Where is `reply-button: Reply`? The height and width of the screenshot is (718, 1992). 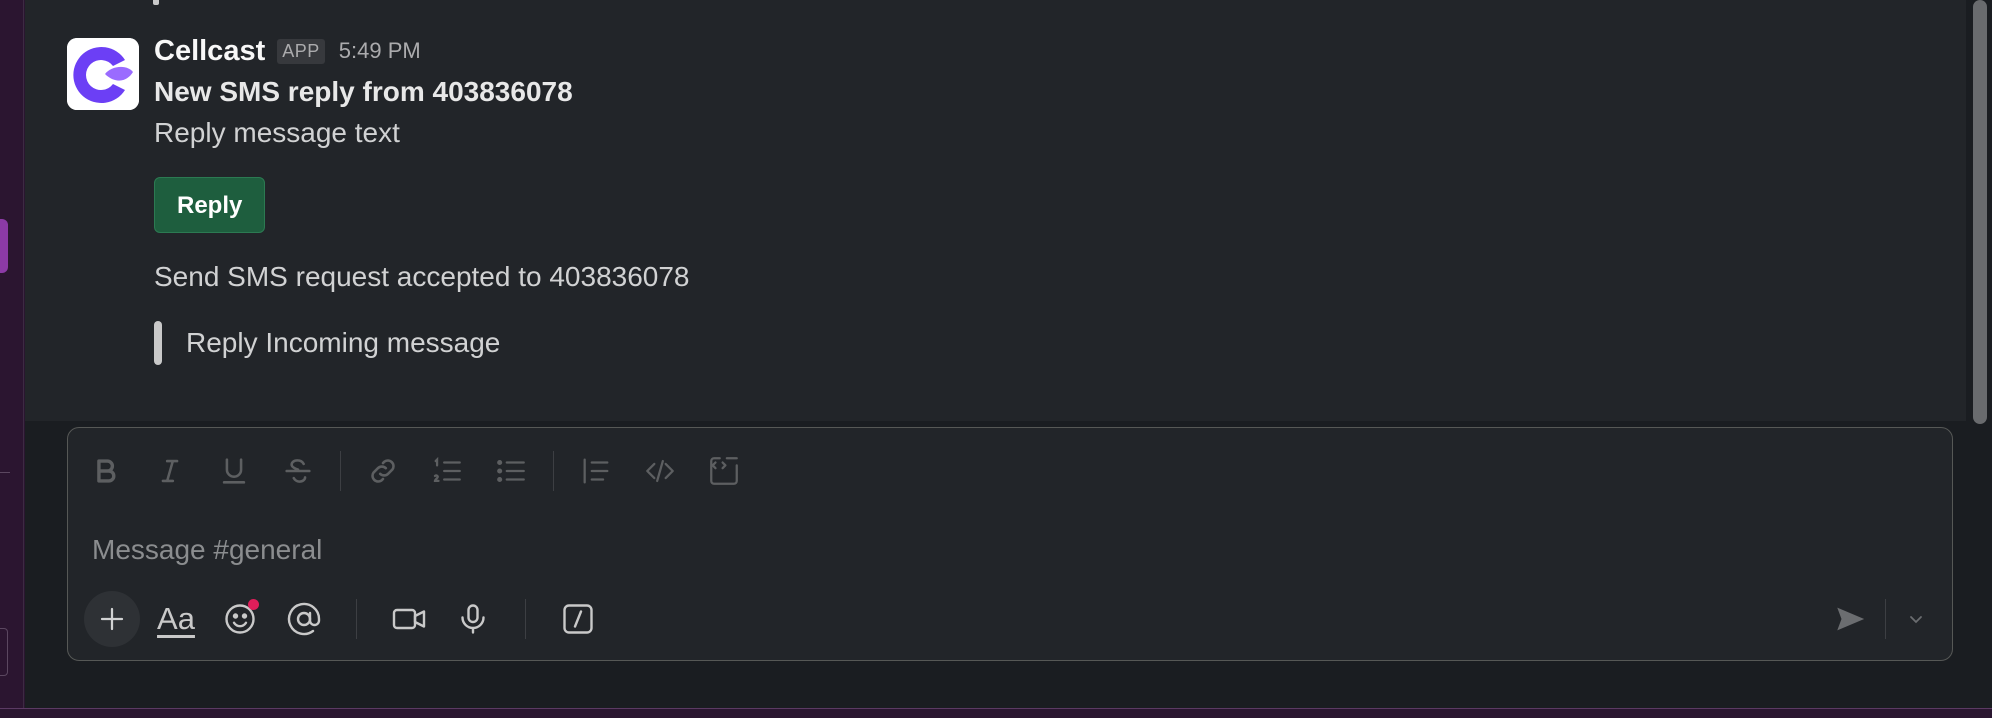
reply-button: Reply is located at coordinates (210, 205).